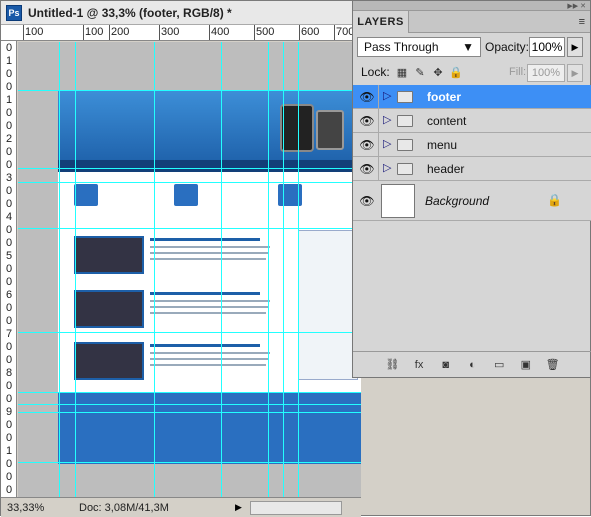 This screenshot has width=591, height=517. I want to click on panel-tab-bar: LAYERS ≡, so click(471, 22).